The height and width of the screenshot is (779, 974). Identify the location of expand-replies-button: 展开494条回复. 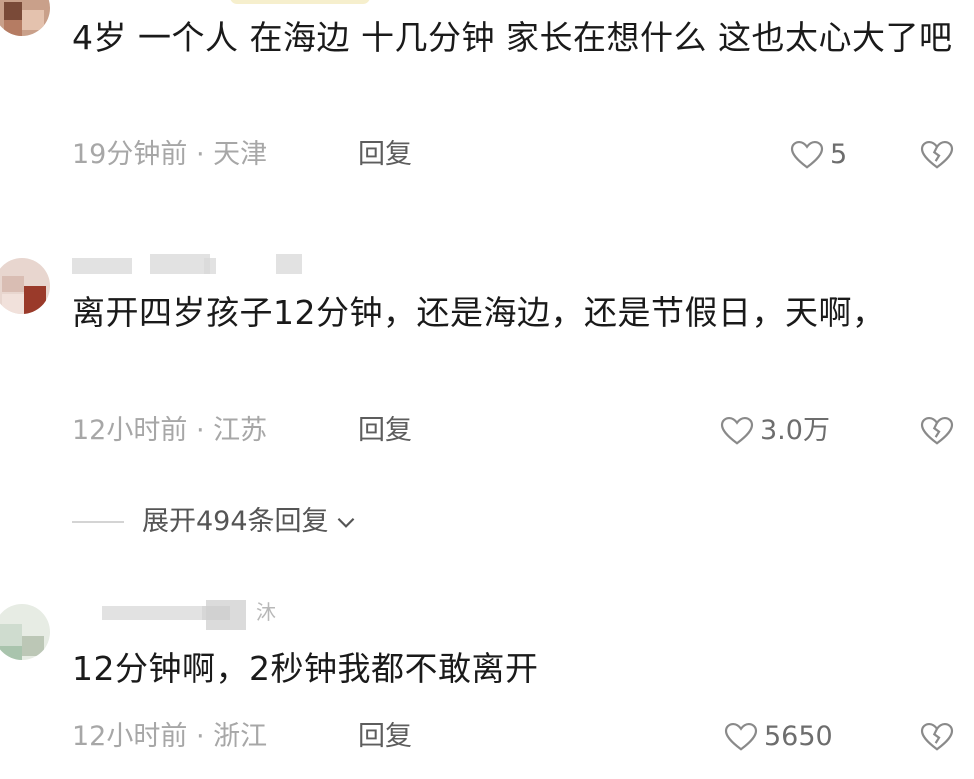
(215, 522).